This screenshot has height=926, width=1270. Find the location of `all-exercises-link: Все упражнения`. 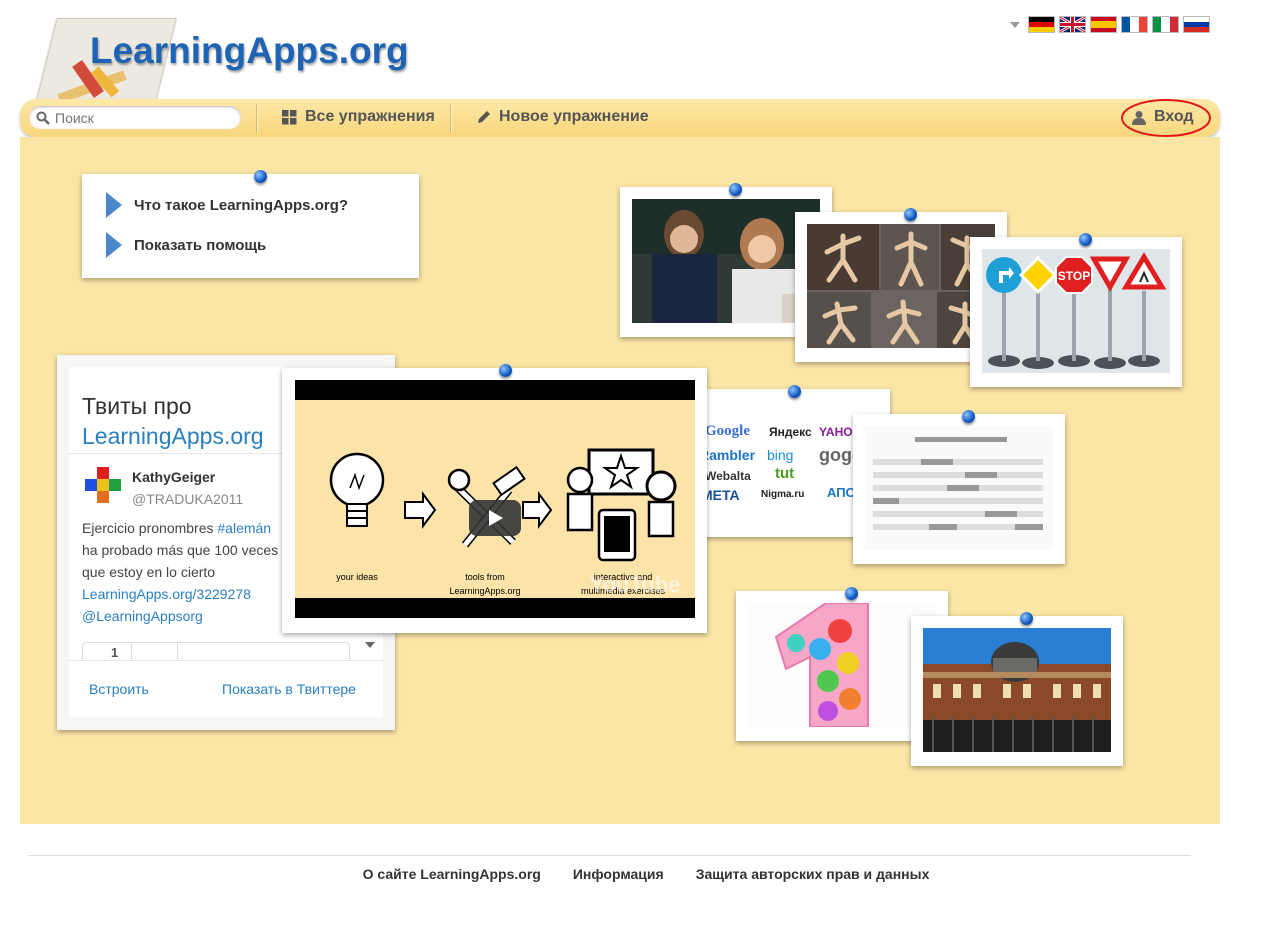

all-exercises-link: Все упражнения is located at coordinates (358, 117).